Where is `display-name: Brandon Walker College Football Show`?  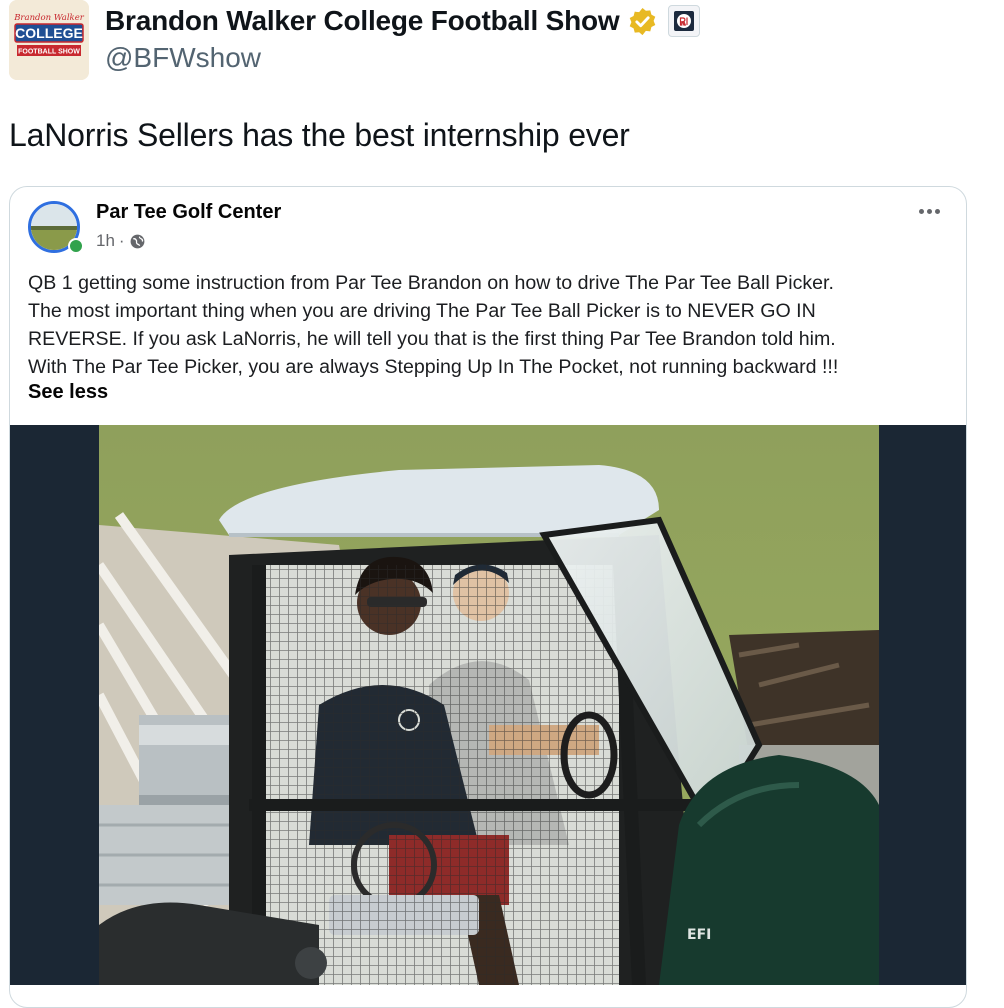 display-name: Brandon Walker College Football Show is located at coordinates (362, 21).